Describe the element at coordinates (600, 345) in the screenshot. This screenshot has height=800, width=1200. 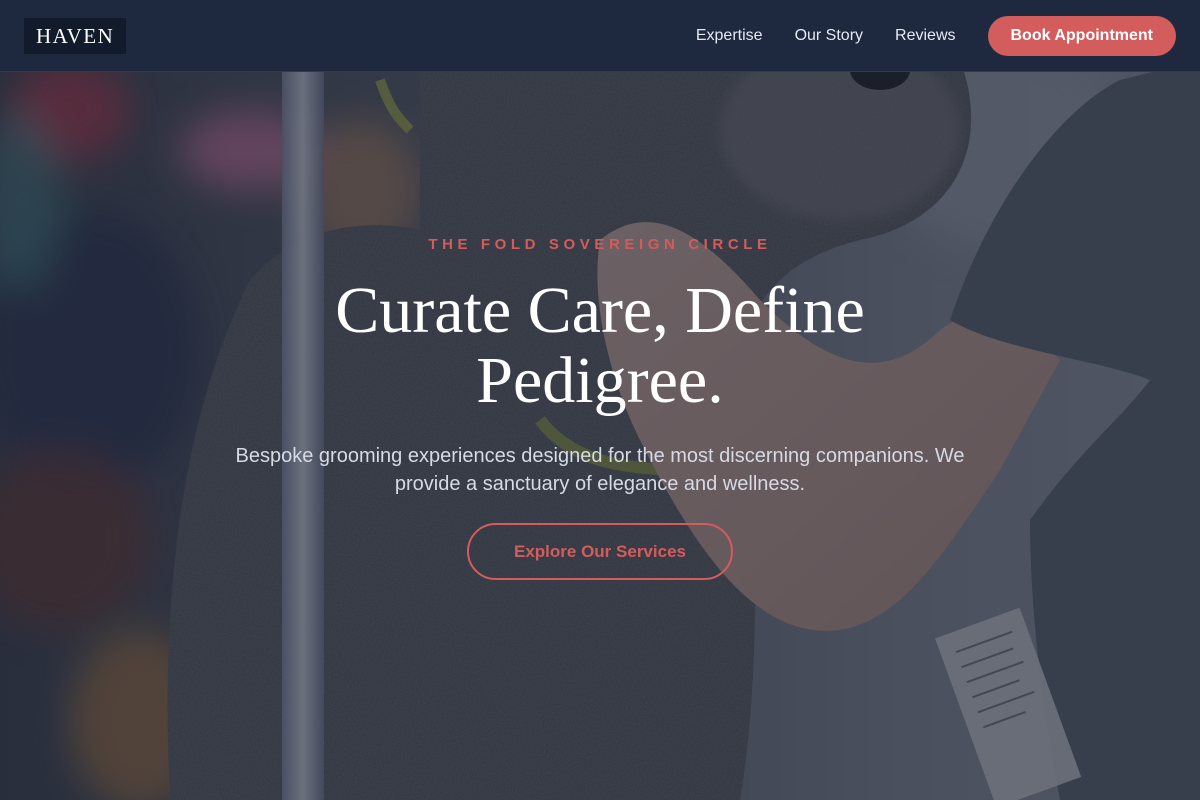
I see `hero-title: Curate Care, Define Pedigree.` at that location.